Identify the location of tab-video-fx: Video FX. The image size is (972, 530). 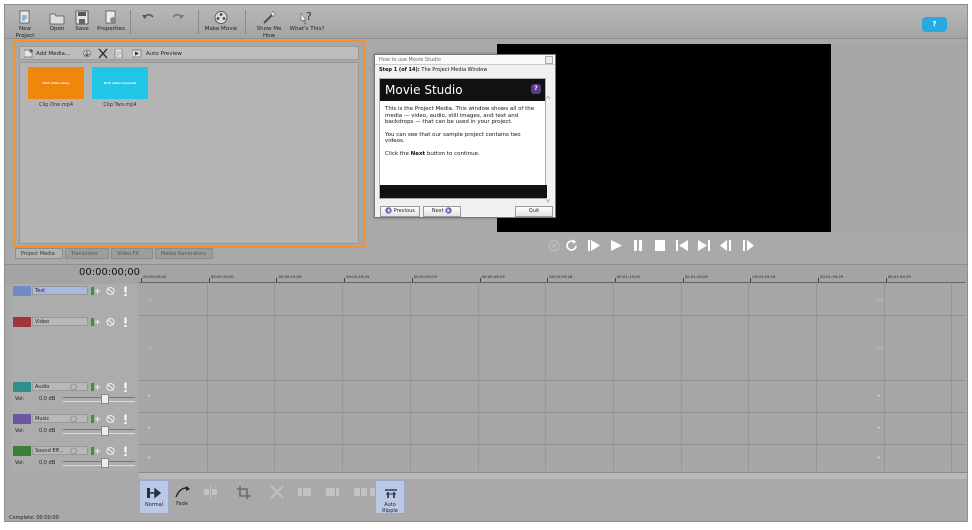
(132, 253).